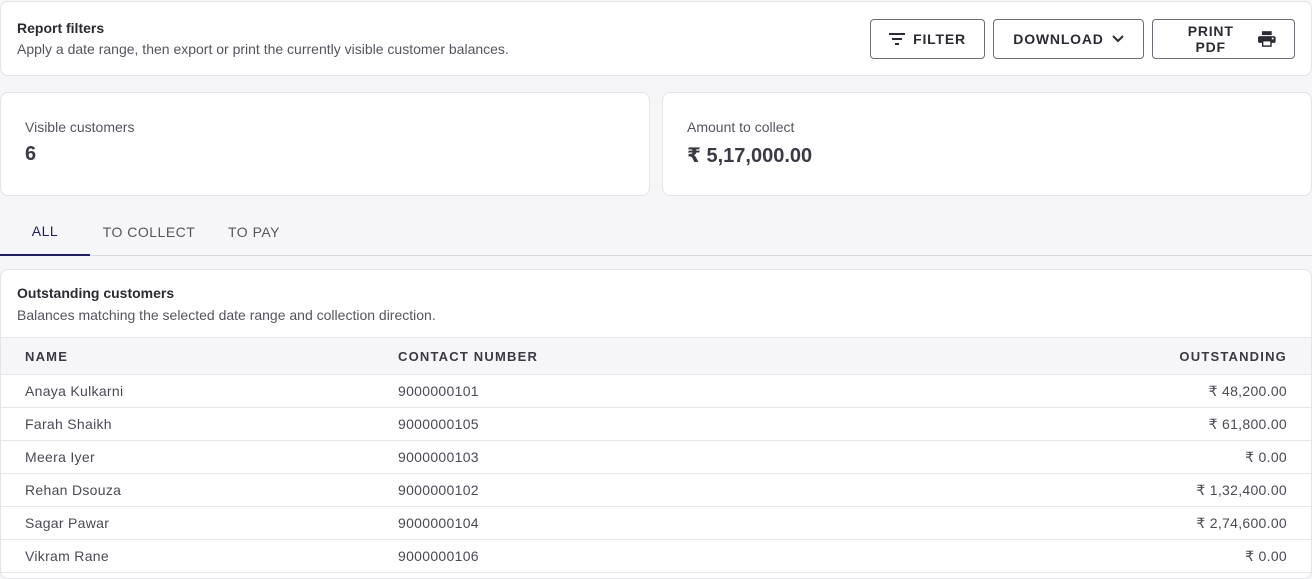  I want to click on table-row: Farah Shaikh 9000000105 ₹ 61,800.00, so click(656, 424).